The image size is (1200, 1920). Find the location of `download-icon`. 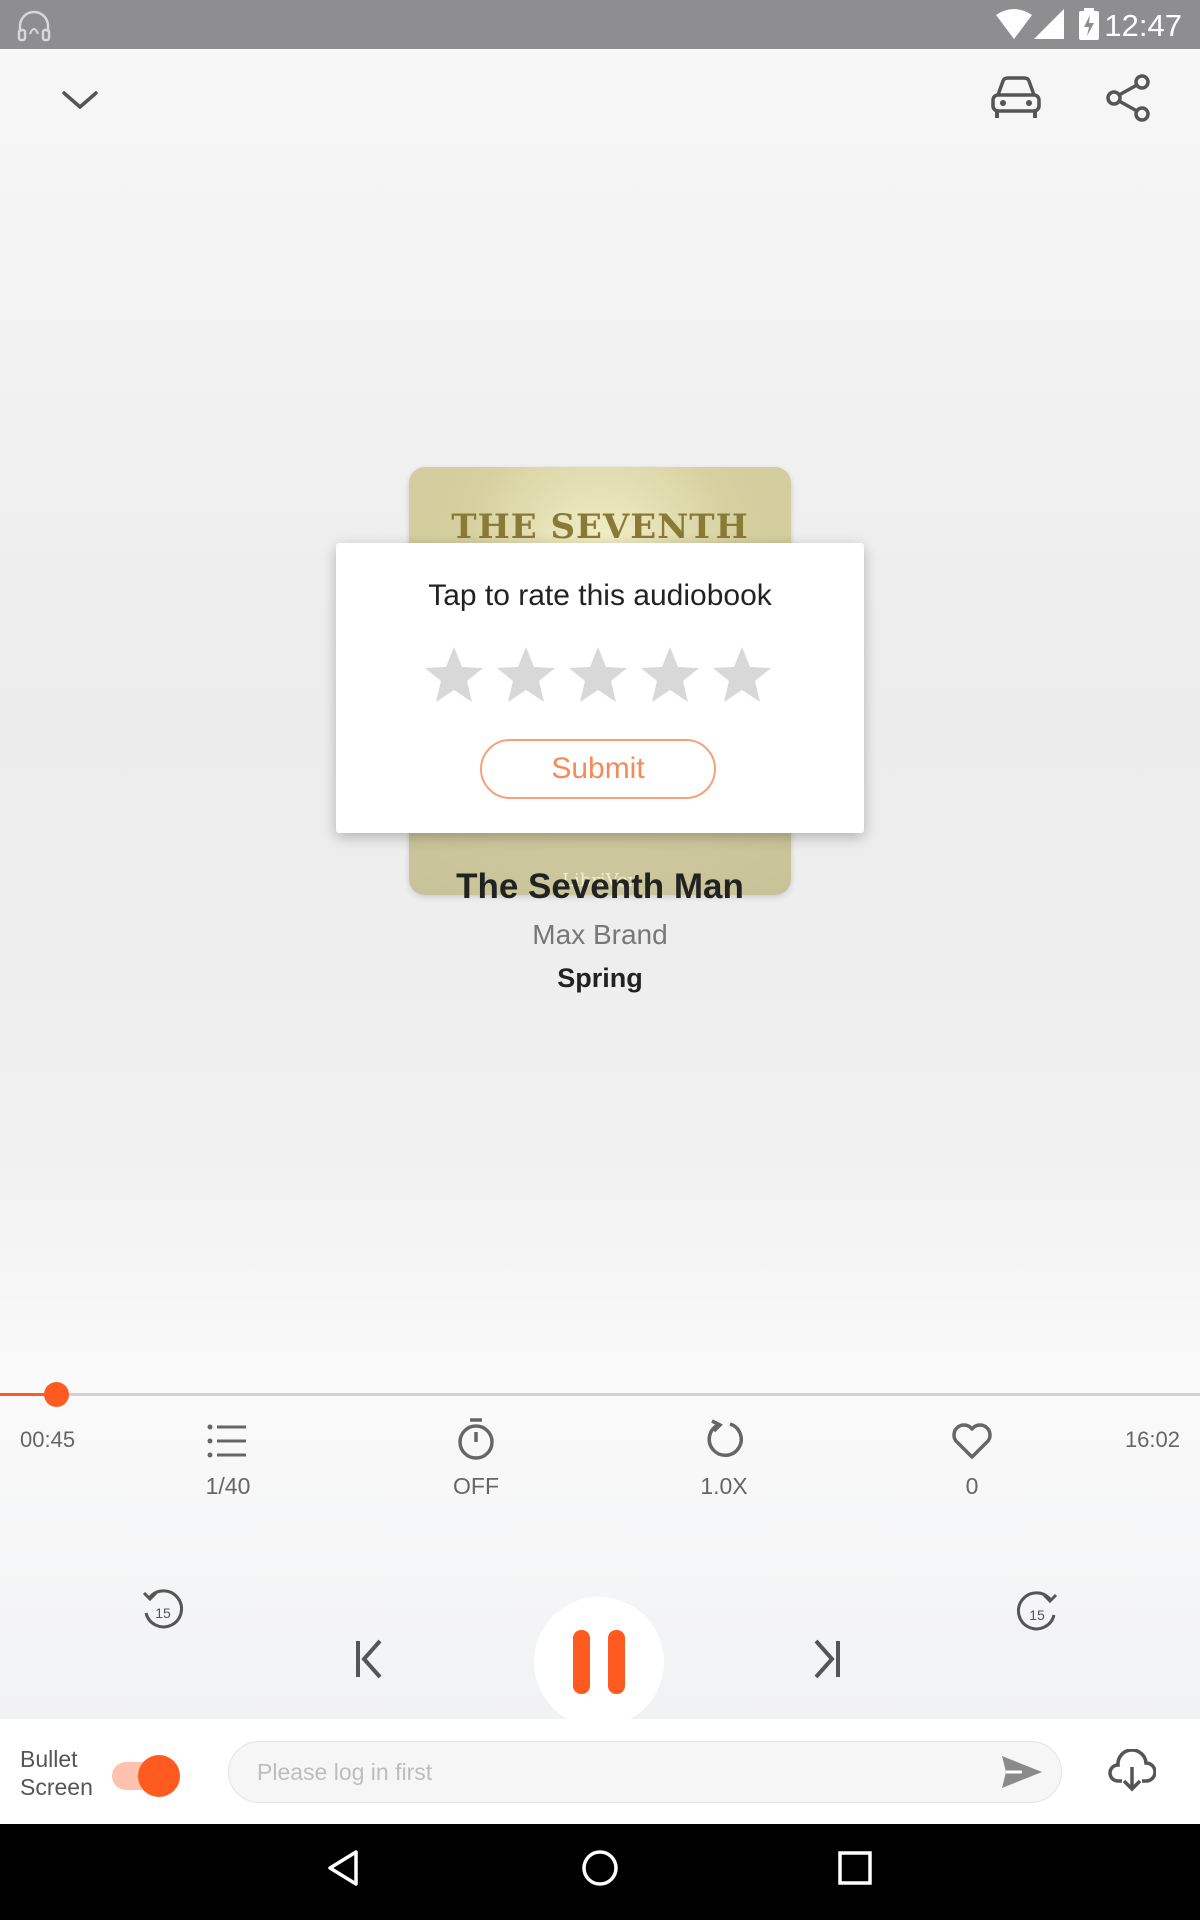

download-icon is located at coordinates (1132, 1771).